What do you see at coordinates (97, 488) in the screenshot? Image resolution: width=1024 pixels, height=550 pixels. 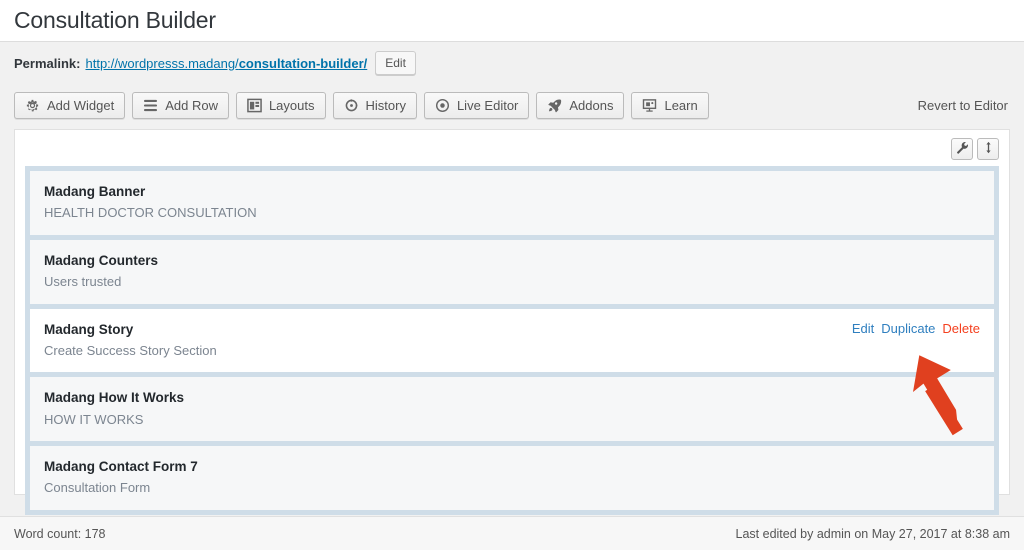 I see `widget-description: Consultation Form` at bounding box center [97, 488].